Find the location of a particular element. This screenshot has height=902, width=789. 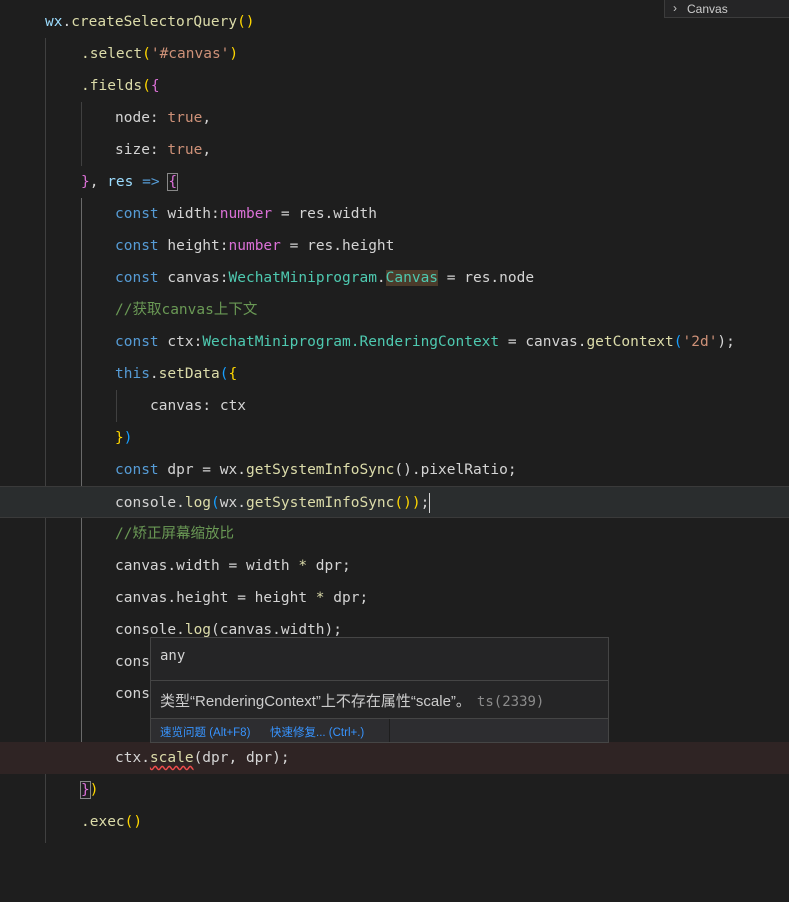

token: ctx. is located at coordinates (132, 758).